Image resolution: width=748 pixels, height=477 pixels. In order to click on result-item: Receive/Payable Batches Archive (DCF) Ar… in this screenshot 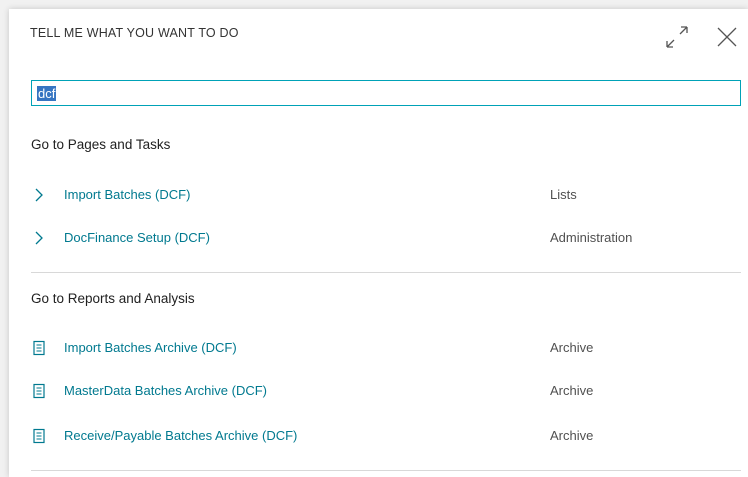, I will do `click(378, 436)`.